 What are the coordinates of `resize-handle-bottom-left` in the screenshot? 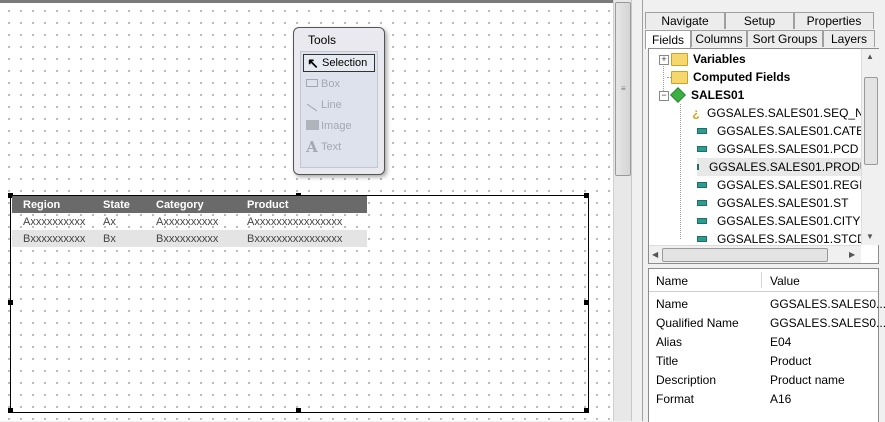 It's located at (10, 410).